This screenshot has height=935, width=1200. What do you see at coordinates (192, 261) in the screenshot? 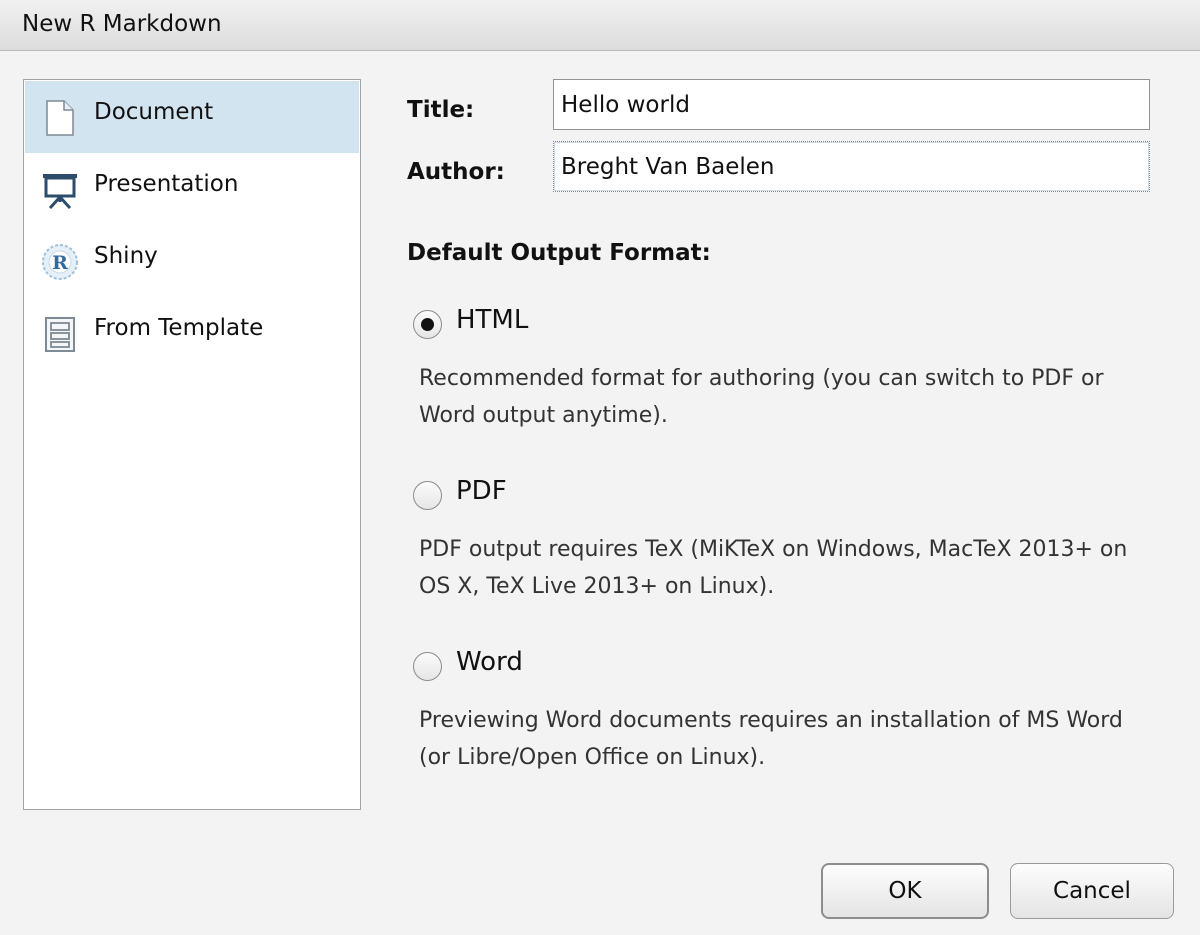
I see `sidebar-item-shiny: R Shiny` at bounding box center [192, 261].